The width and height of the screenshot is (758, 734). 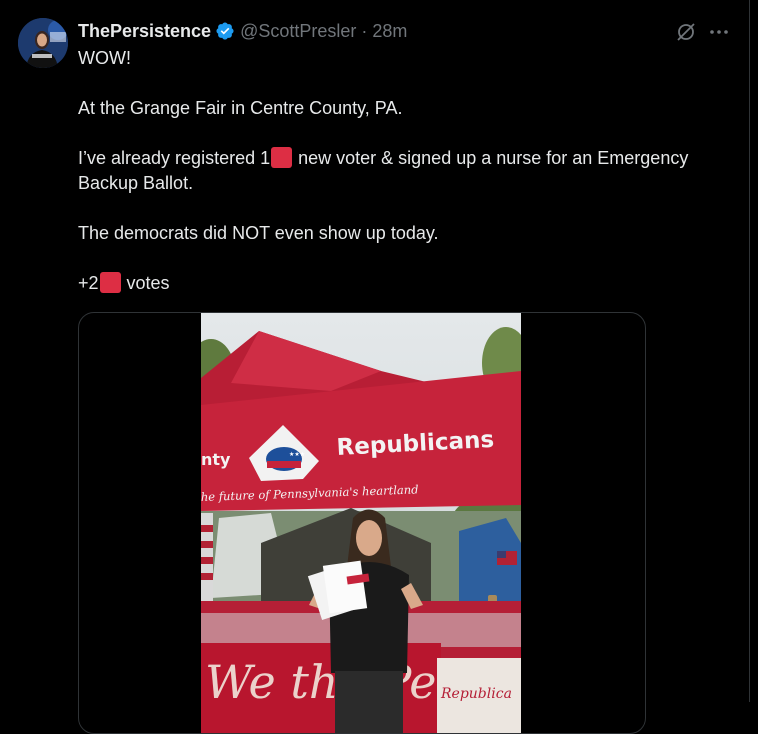 What do you see at coordinates (124, 282) in the screenshot?
I see `tweet-line: +2 votes` at bounding box center [124, 282].